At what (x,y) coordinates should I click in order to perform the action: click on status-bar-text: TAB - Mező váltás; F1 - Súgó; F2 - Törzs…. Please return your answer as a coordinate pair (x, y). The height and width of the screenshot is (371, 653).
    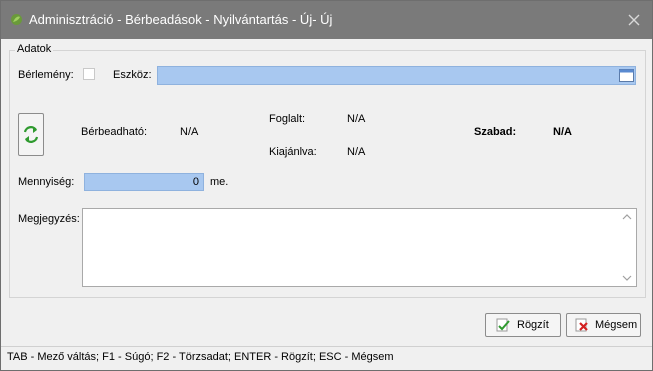
    Looking at the image, I should click on (200, 357).